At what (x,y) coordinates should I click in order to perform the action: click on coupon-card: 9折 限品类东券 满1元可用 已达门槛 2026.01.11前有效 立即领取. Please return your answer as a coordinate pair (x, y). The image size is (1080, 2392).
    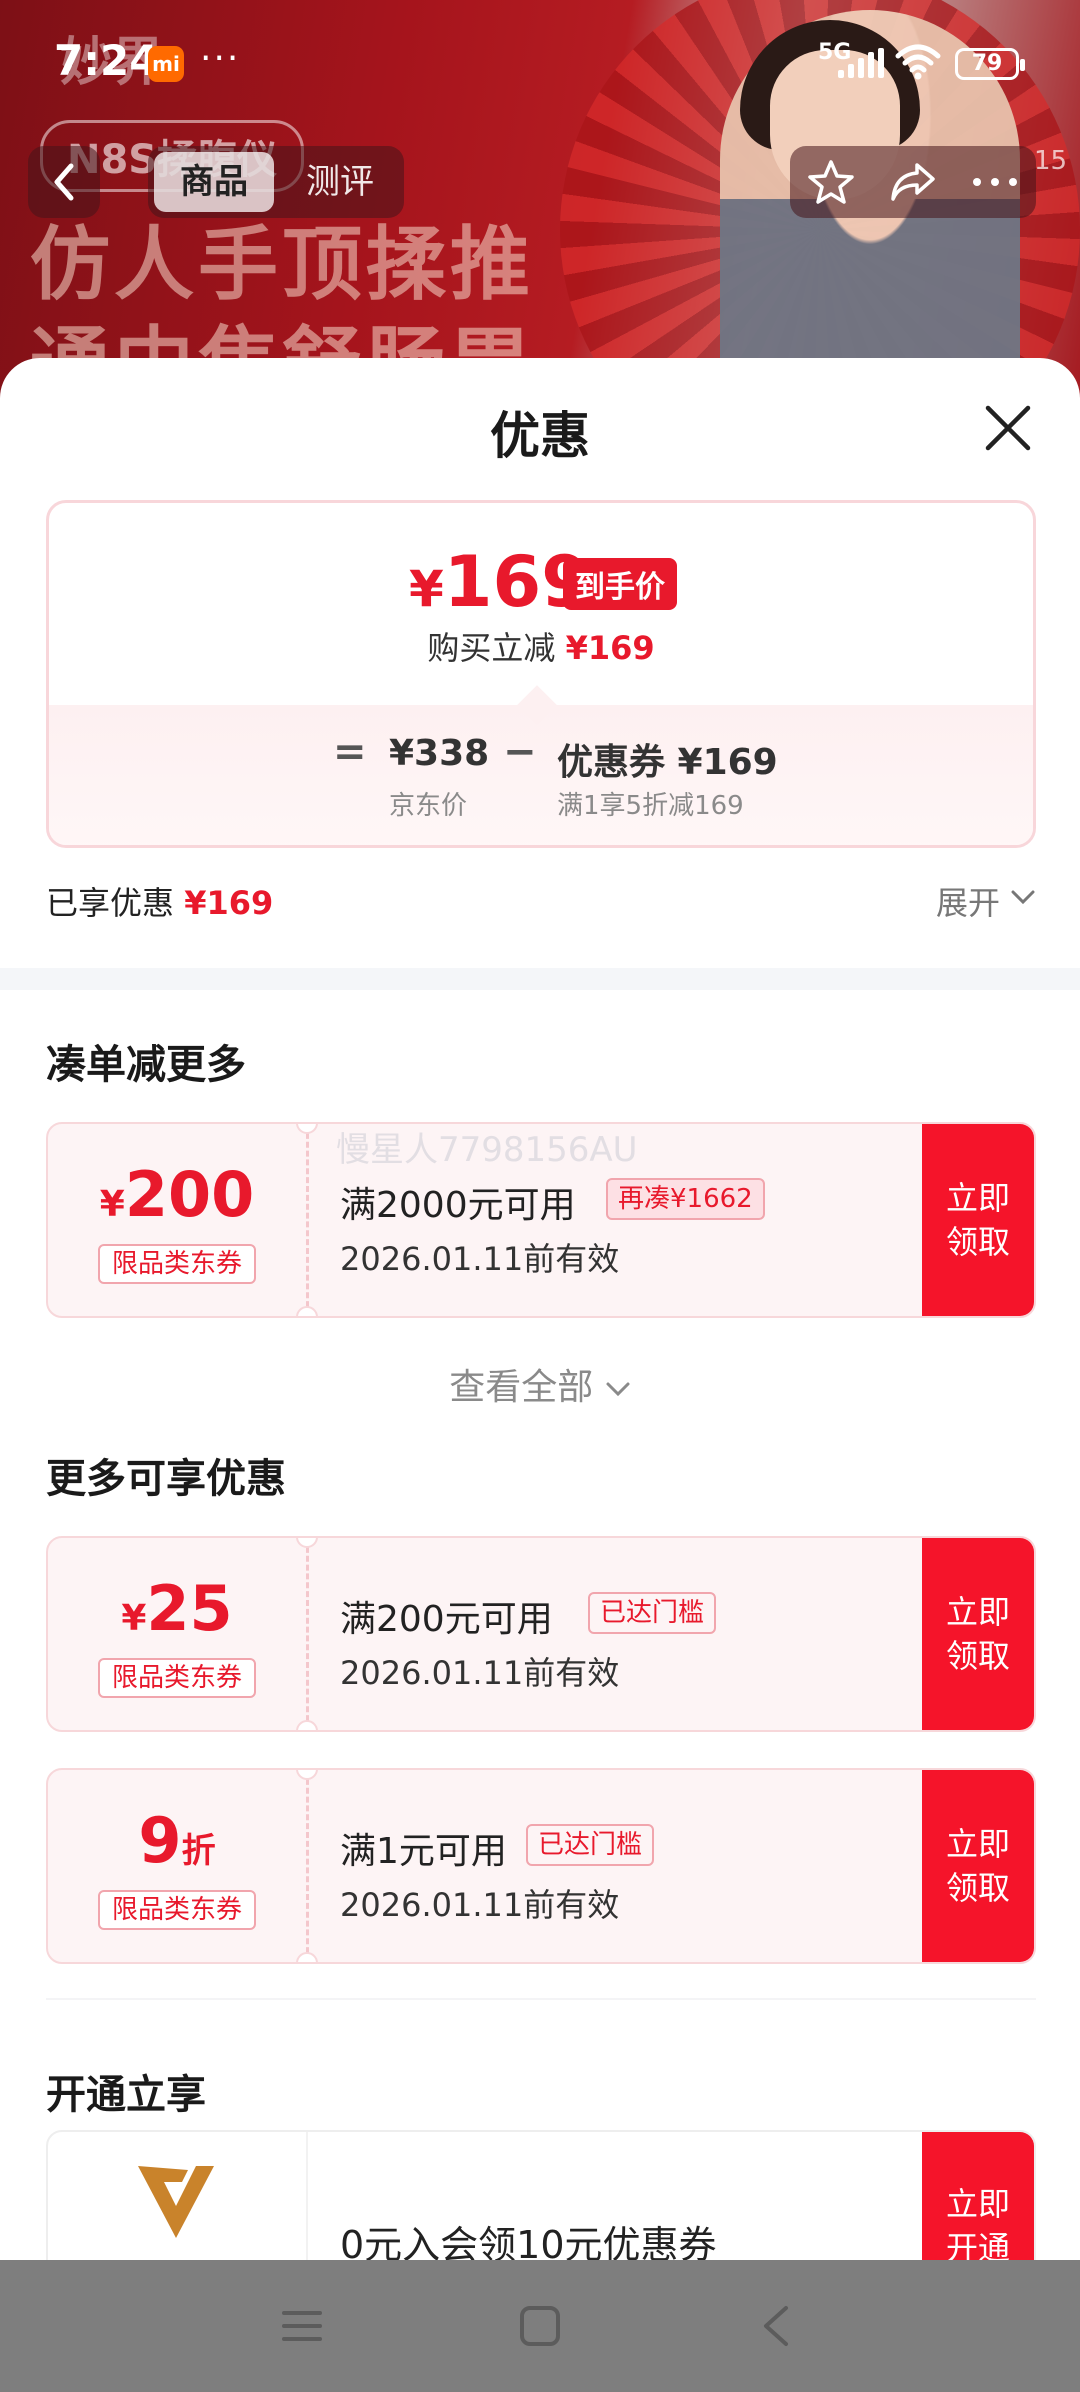
    Looking at the image, I should click on (541, 1866).